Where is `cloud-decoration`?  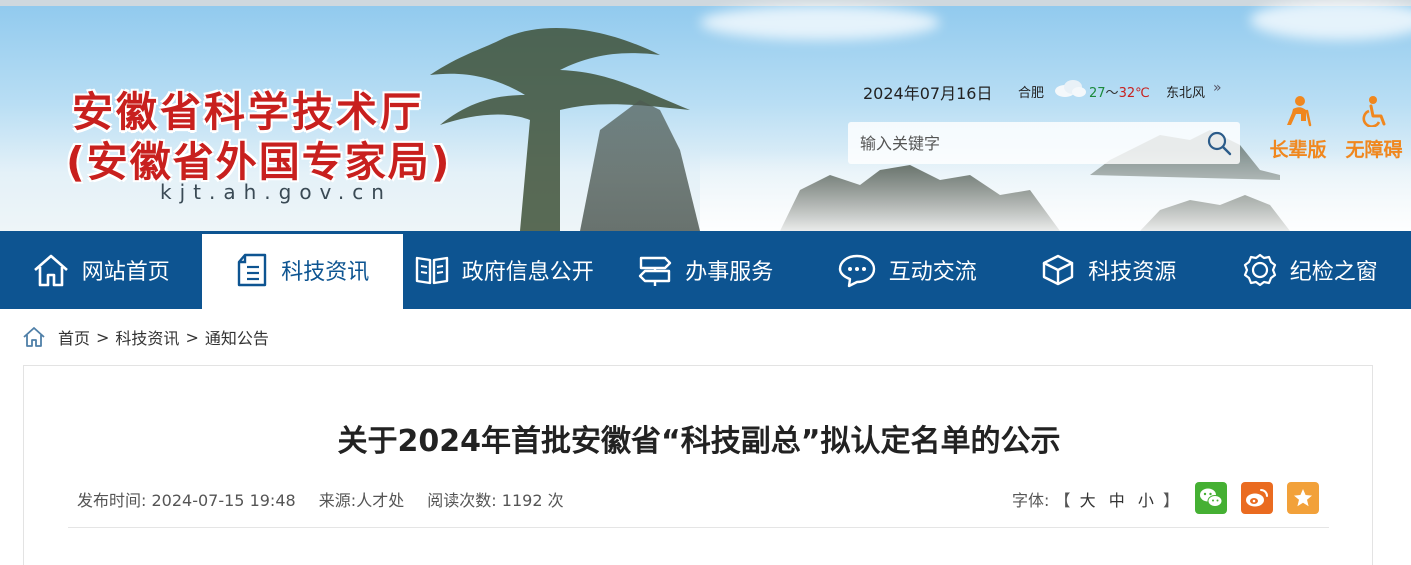
cloud-decoration is located at coordinates (820, 22).